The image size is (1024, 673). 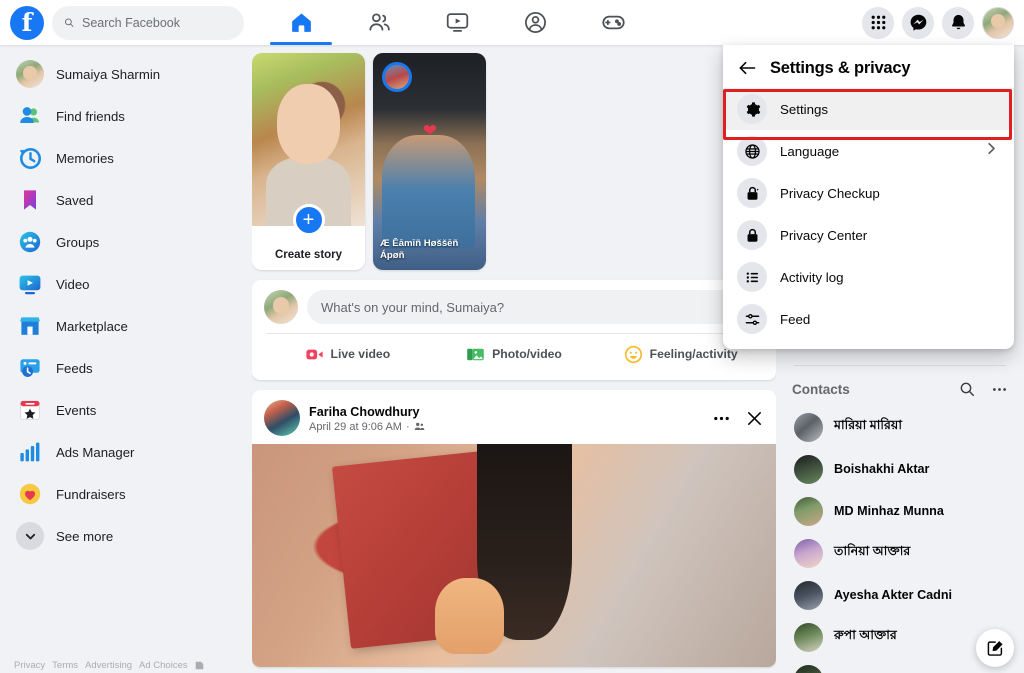 I want to click on post-header: Fariha Chowdhury April 29 at 9:06 AM ·, so click(x=514, y=417).